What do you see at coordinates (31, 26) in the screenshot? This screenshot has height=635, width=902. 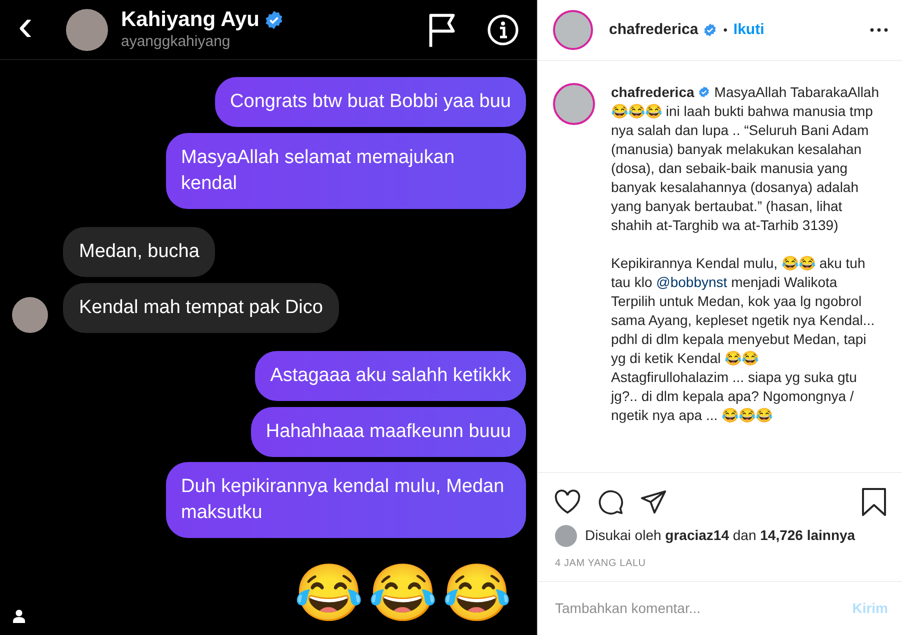 I see `back-button: ‹` at bounding box center [31, 26].